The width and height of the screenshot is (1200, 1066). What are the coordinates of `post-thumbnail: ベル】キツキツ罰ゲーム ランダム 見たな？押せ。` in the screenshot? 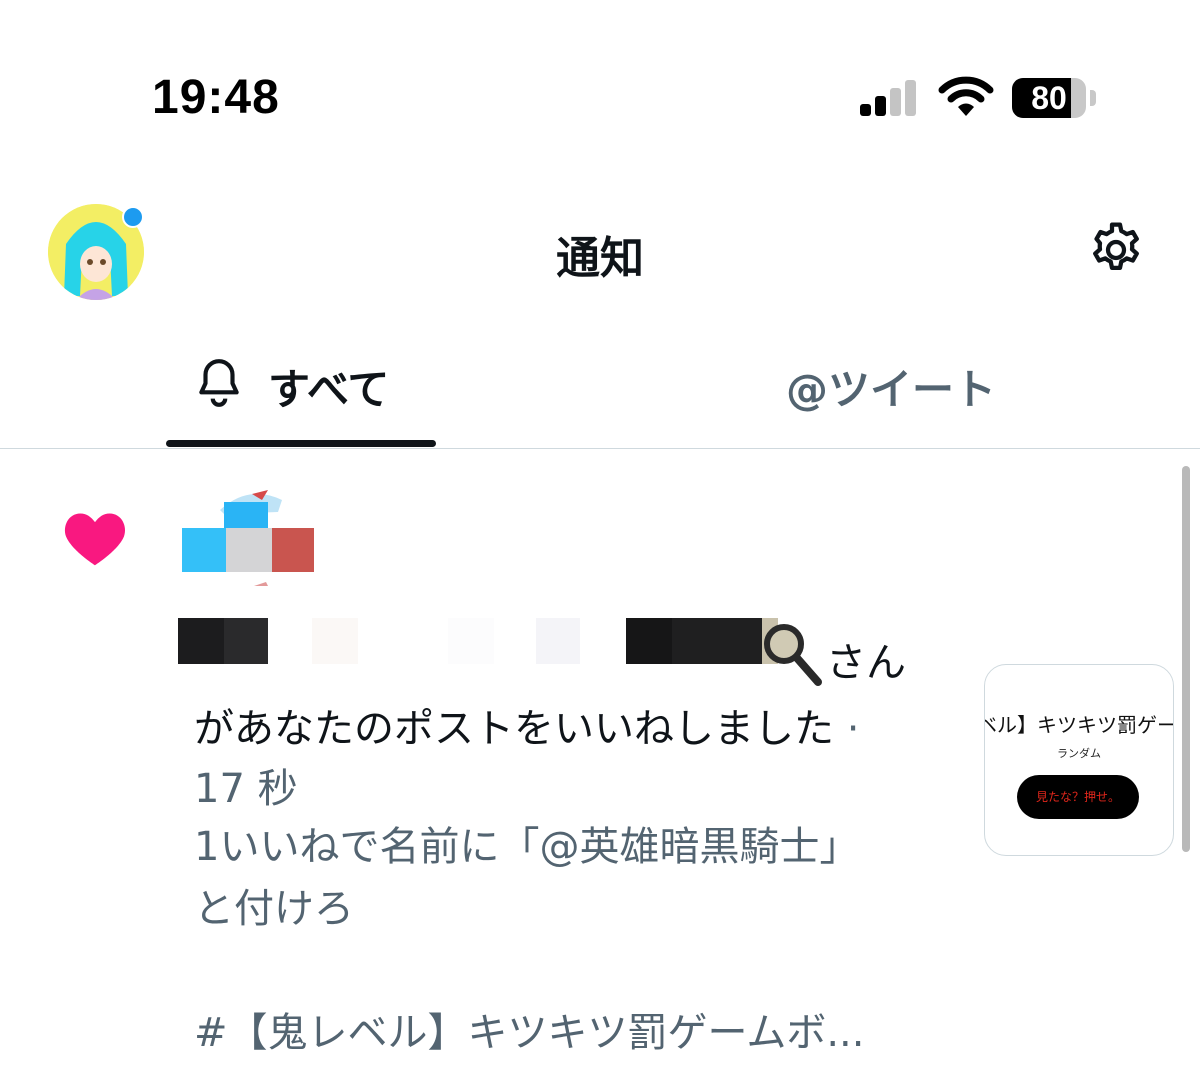 It's located at (1079, 760).